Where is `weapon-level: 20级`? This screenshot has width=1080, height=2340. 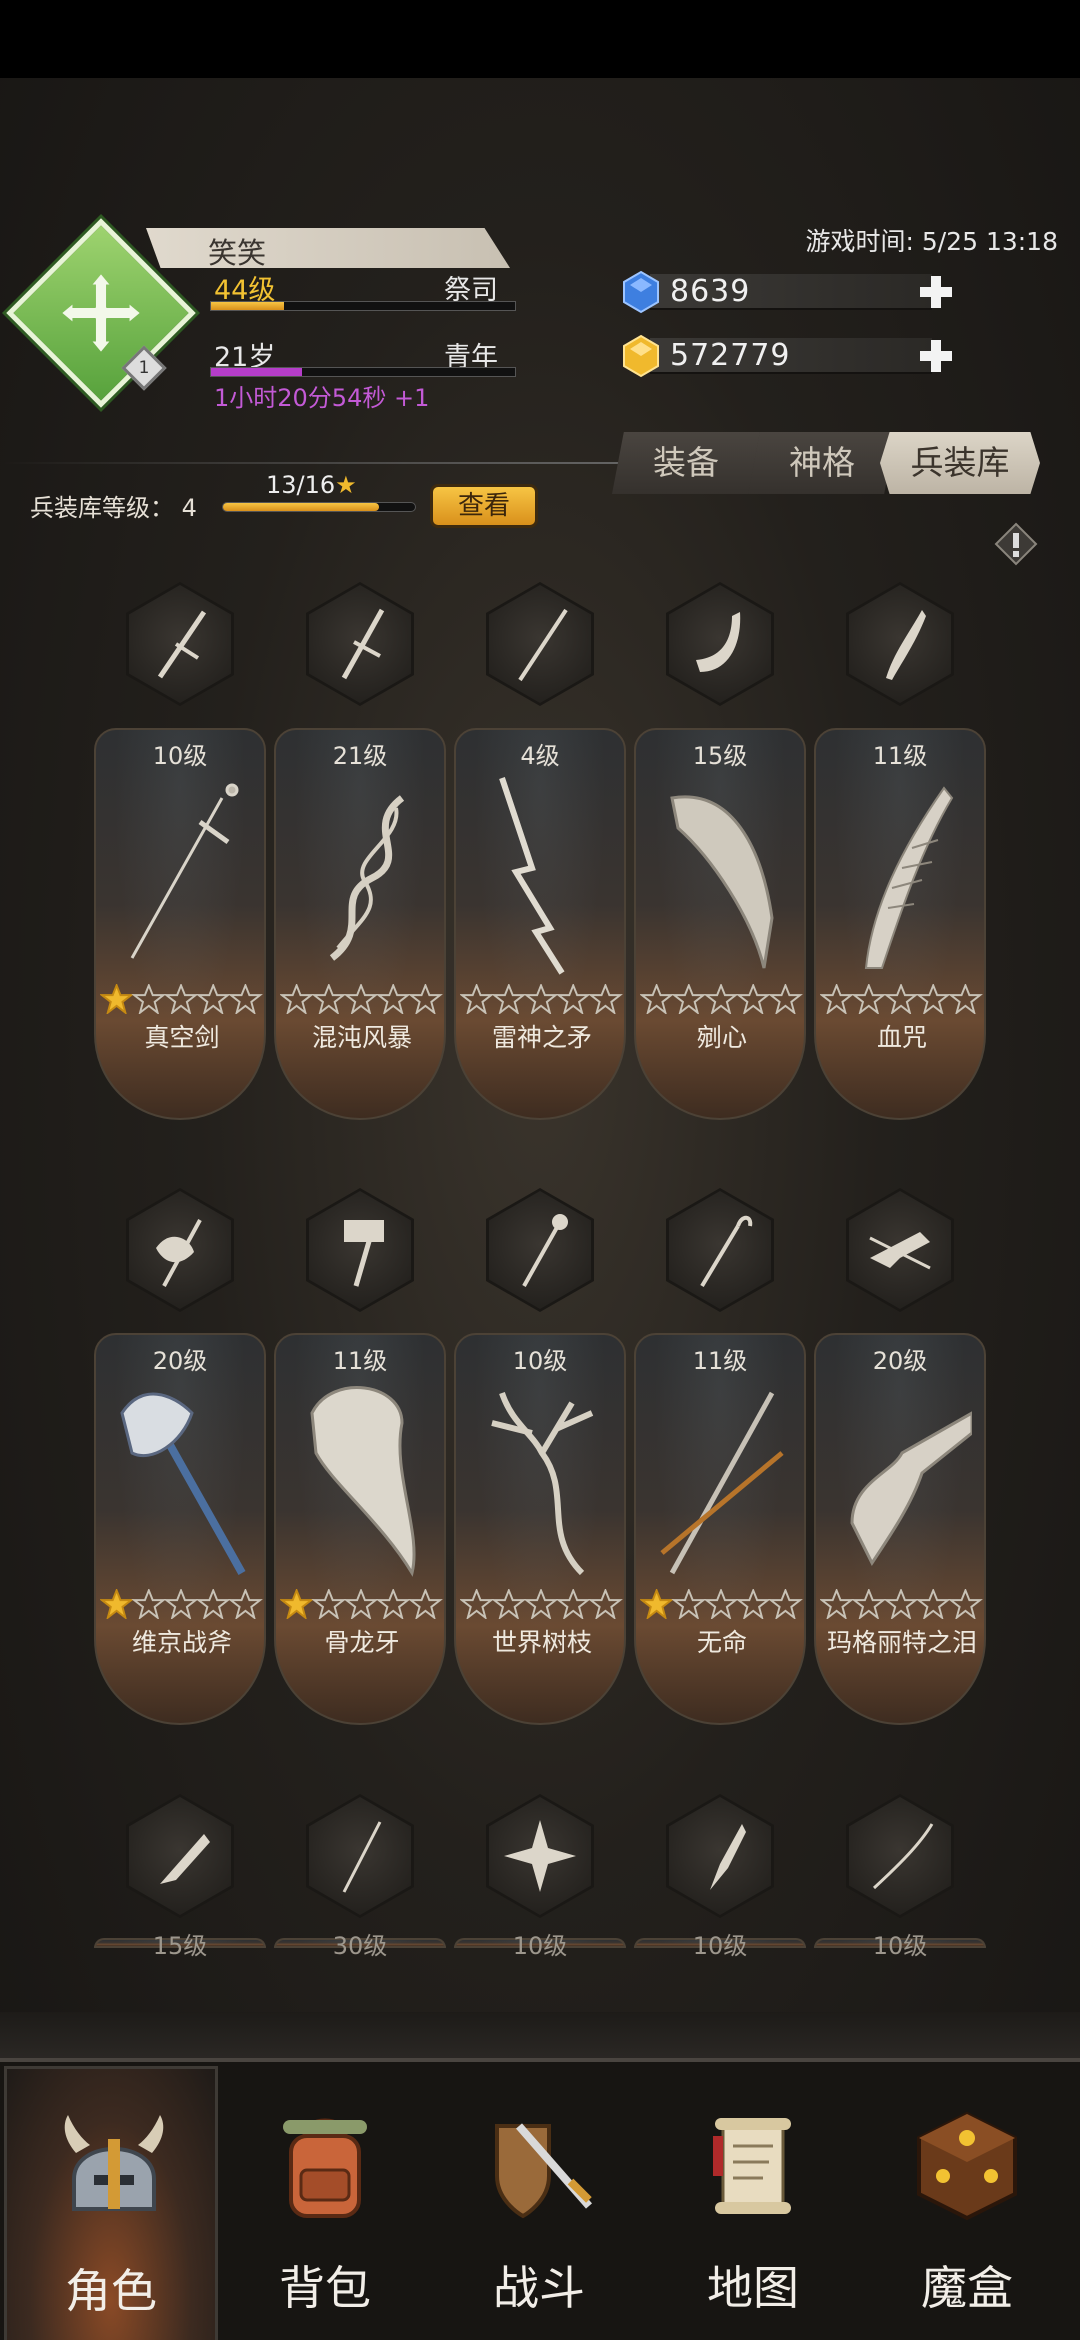 weapon-level: 20级 is located at coordinates (180, 1361).